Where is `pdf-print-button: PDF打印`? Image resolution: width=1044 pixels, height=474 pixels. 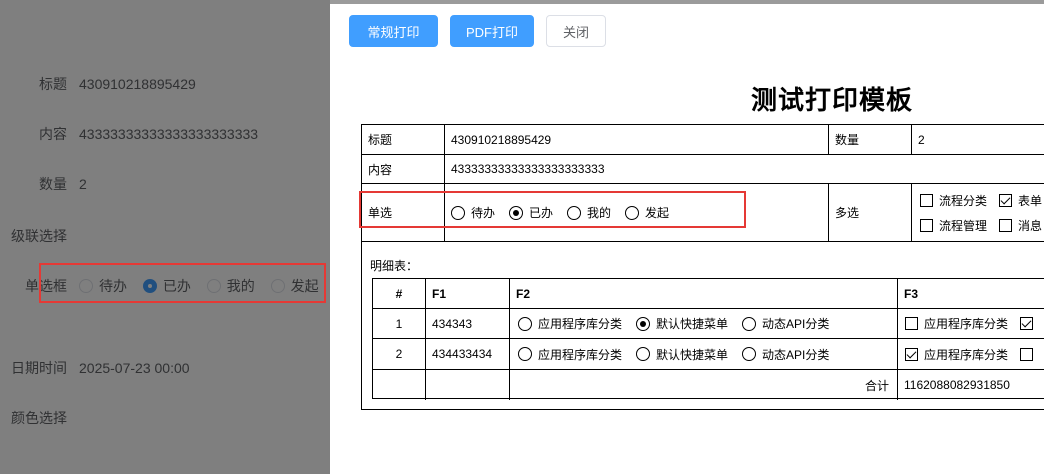 pdf-print-button: PDF打印 is located at coordinates (492, 31).